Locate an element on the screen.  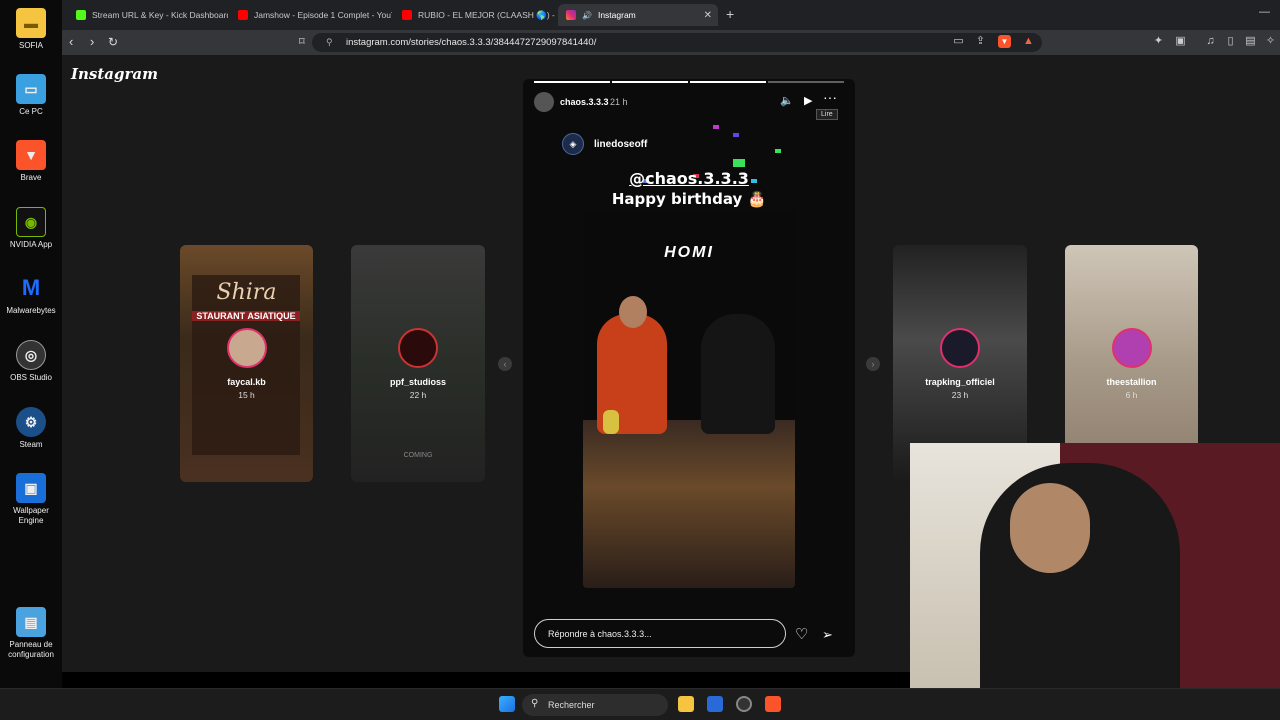
steam-icon: ⚙ is located at coordinates (31, 422).